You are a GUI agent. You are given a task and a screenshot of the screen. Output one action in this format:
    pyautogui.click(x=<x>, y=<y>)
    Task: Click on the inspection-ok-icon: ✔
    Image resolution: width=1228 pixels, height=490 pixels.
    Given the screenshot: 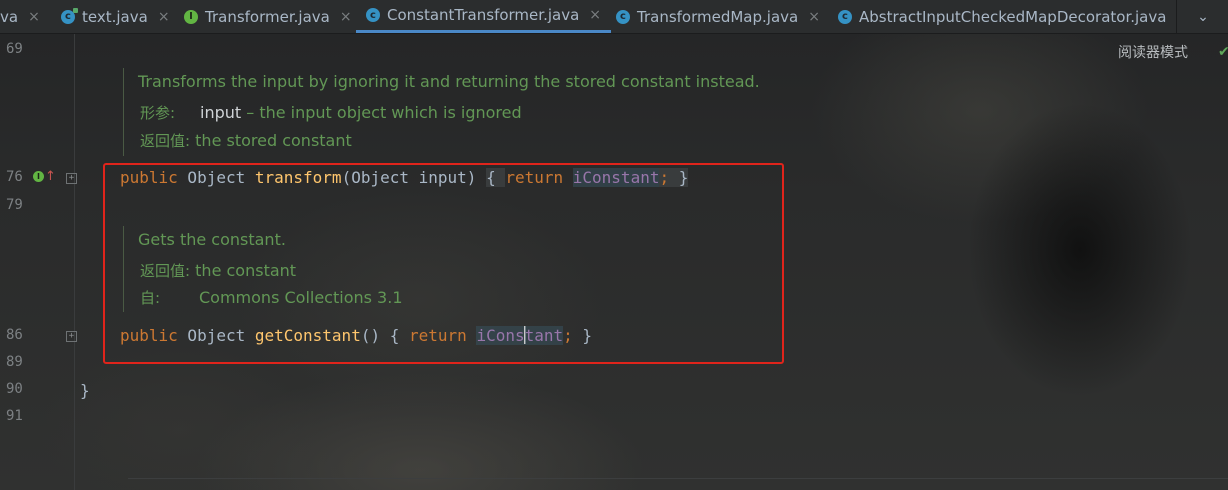 What is the action you would take?
    pyautogui.click(x=1223, y=52)
    